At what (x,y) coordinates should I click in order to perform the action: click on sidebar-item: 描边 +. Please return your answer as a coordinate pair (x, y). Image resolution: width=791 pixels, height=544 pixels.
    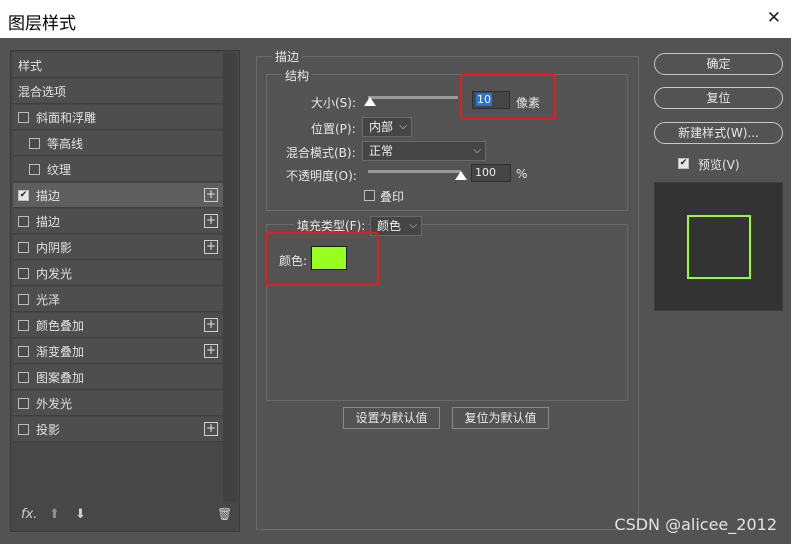
    Looking at the image, I should click on (118, 221).